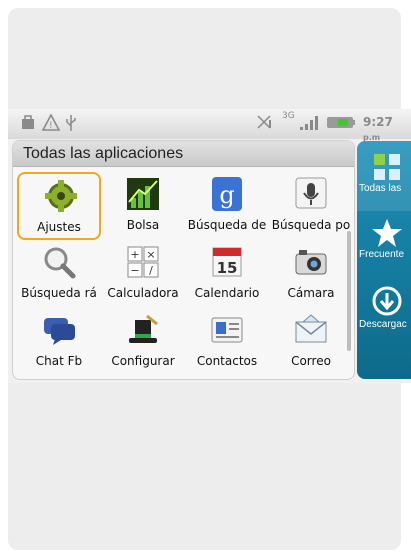 The image size is (411, 558). I want to click on warning-icon: !, so click(51, 122).